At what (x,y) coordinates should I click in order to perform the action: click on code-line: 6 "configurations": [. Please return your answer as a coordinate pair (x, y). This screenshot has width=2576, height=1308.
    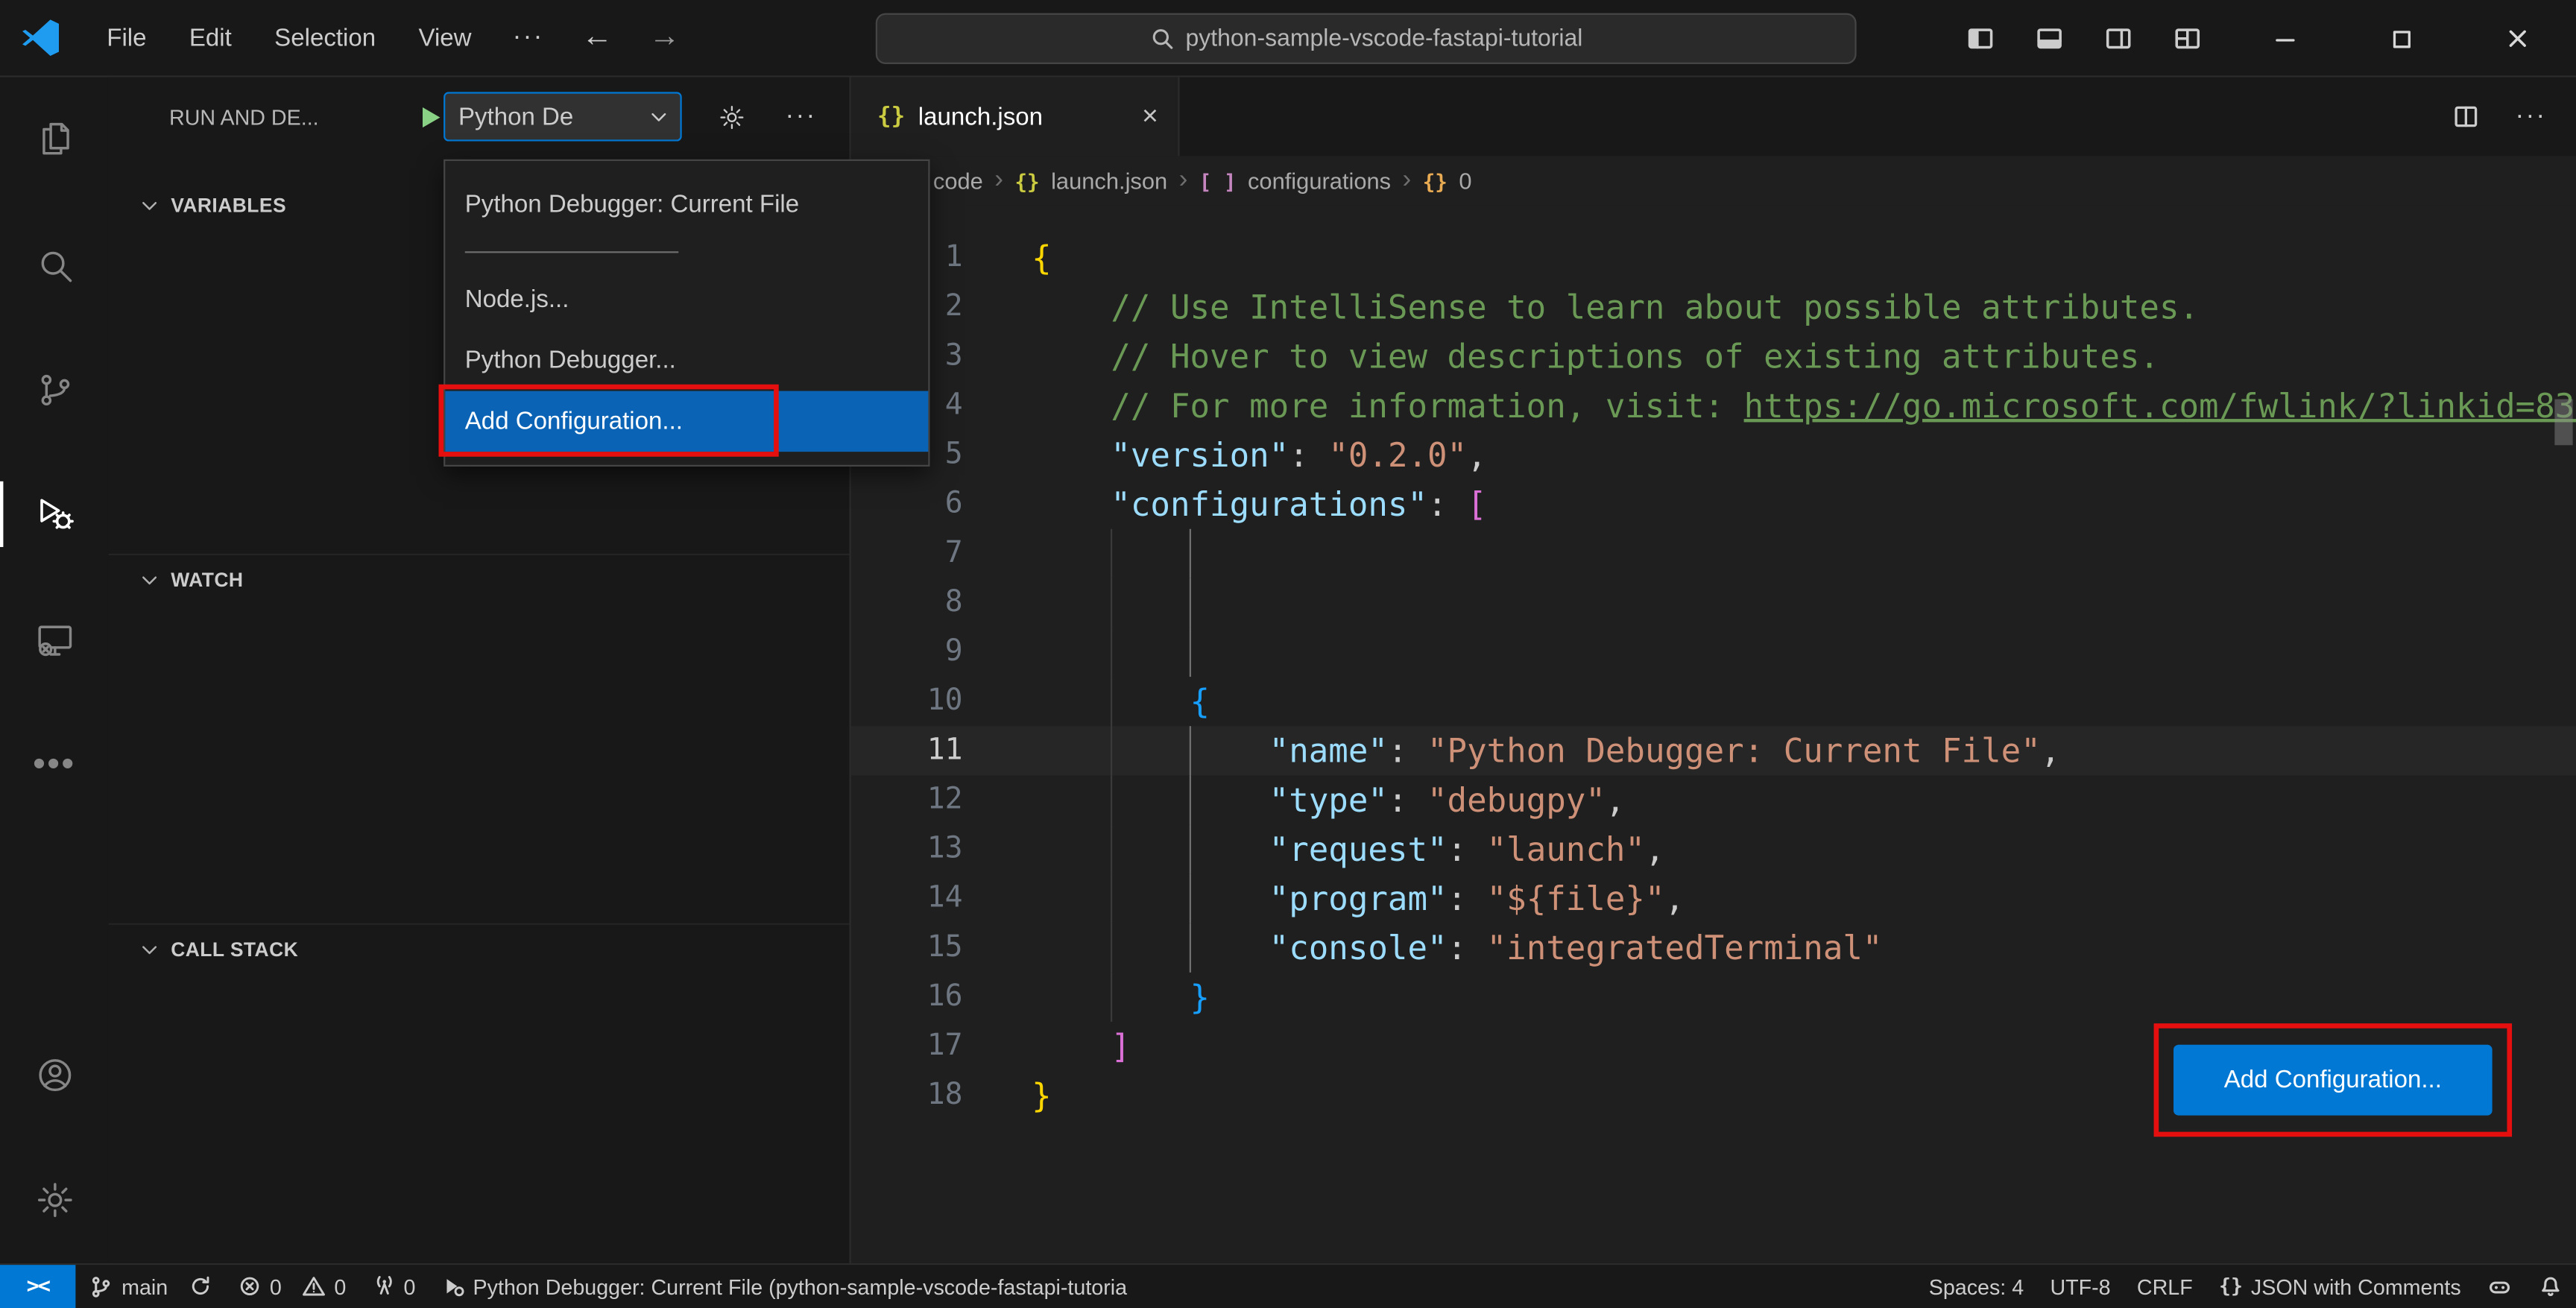
    Looking at the image, I should click on (1714, 504).